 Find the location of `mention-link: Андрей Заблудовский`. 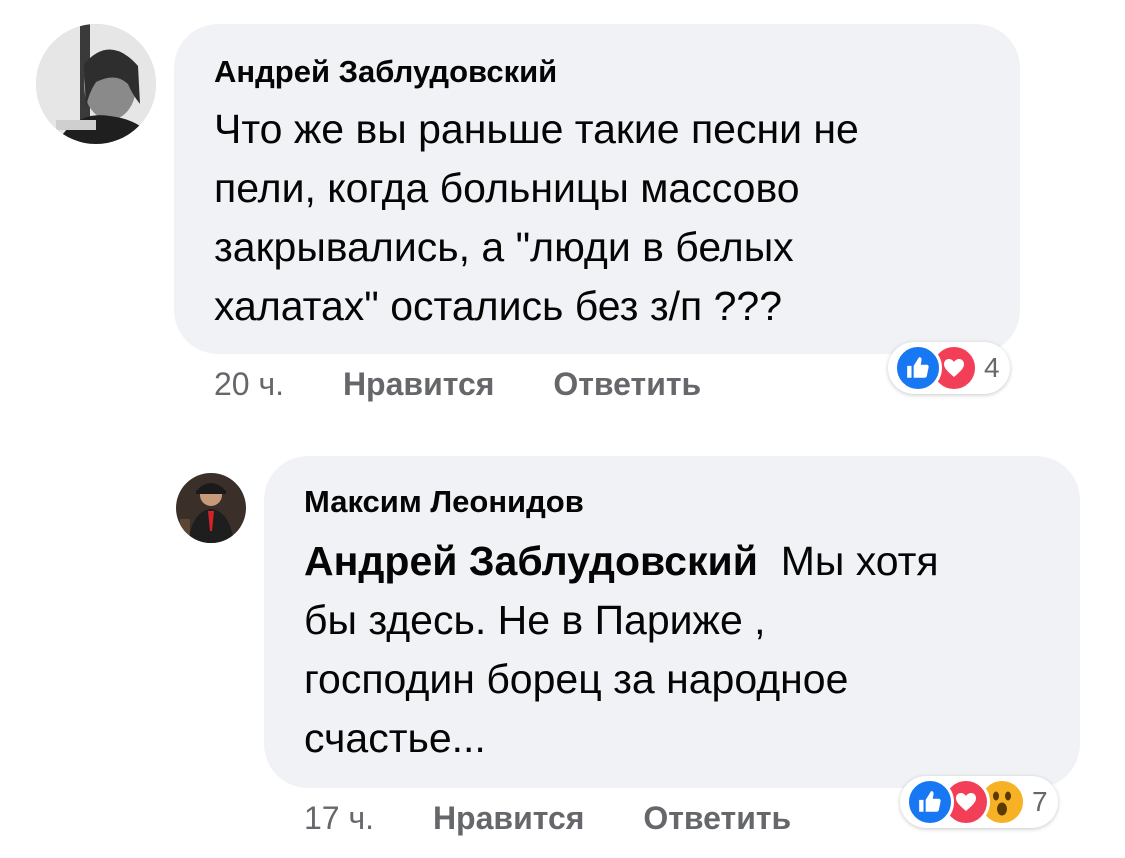

mention-link: Андрей Заблудовский is located at coordinates (531, 561).